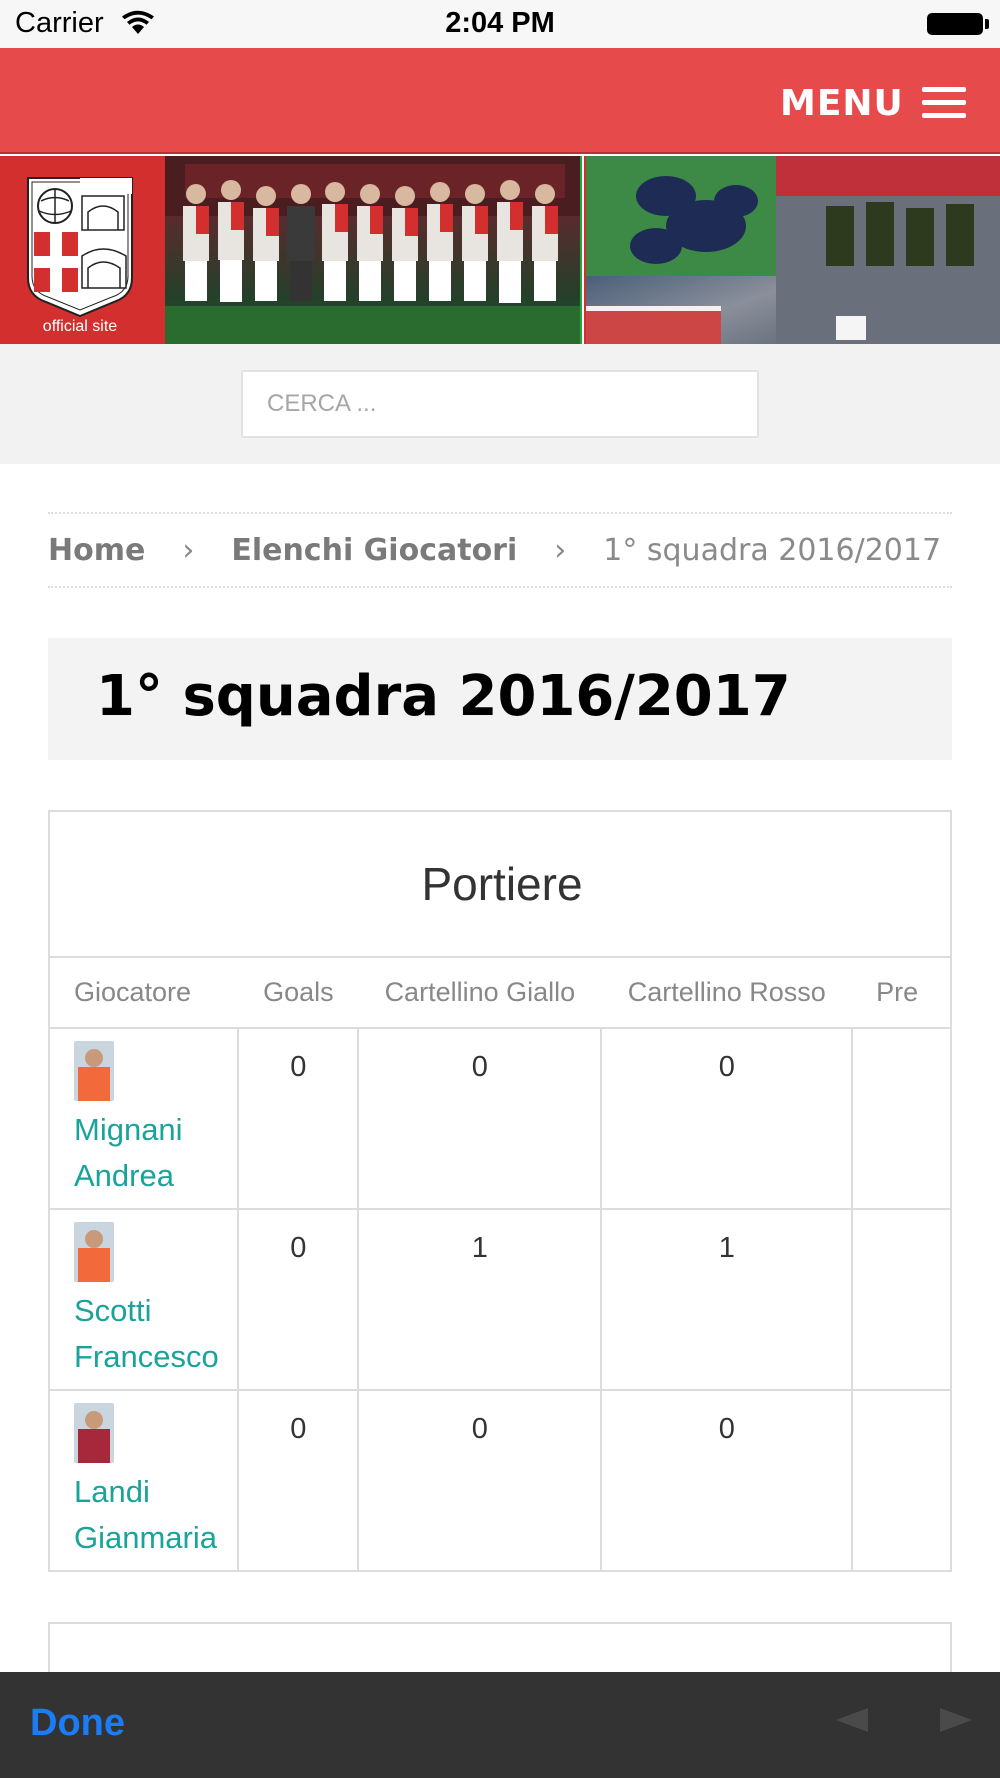  What do you see at coordinates (80, 326) in the screenshot?
I see `official-site-label: official site` at bounding box center [80, 326].